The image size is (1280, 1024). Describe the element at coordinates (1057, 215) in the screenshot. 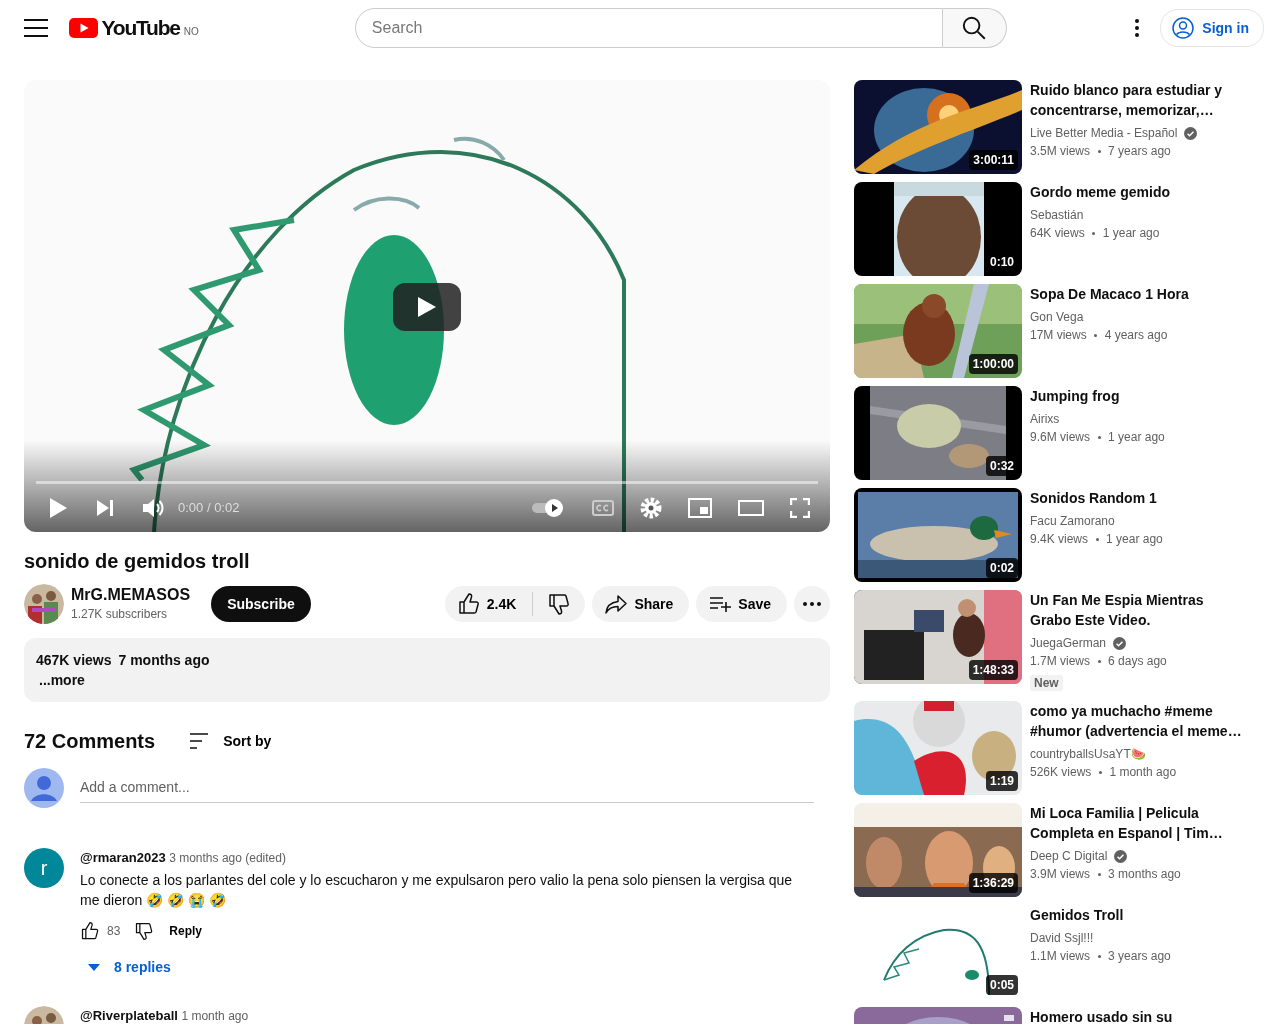

I see `channel-name: Sebastián` at that location.